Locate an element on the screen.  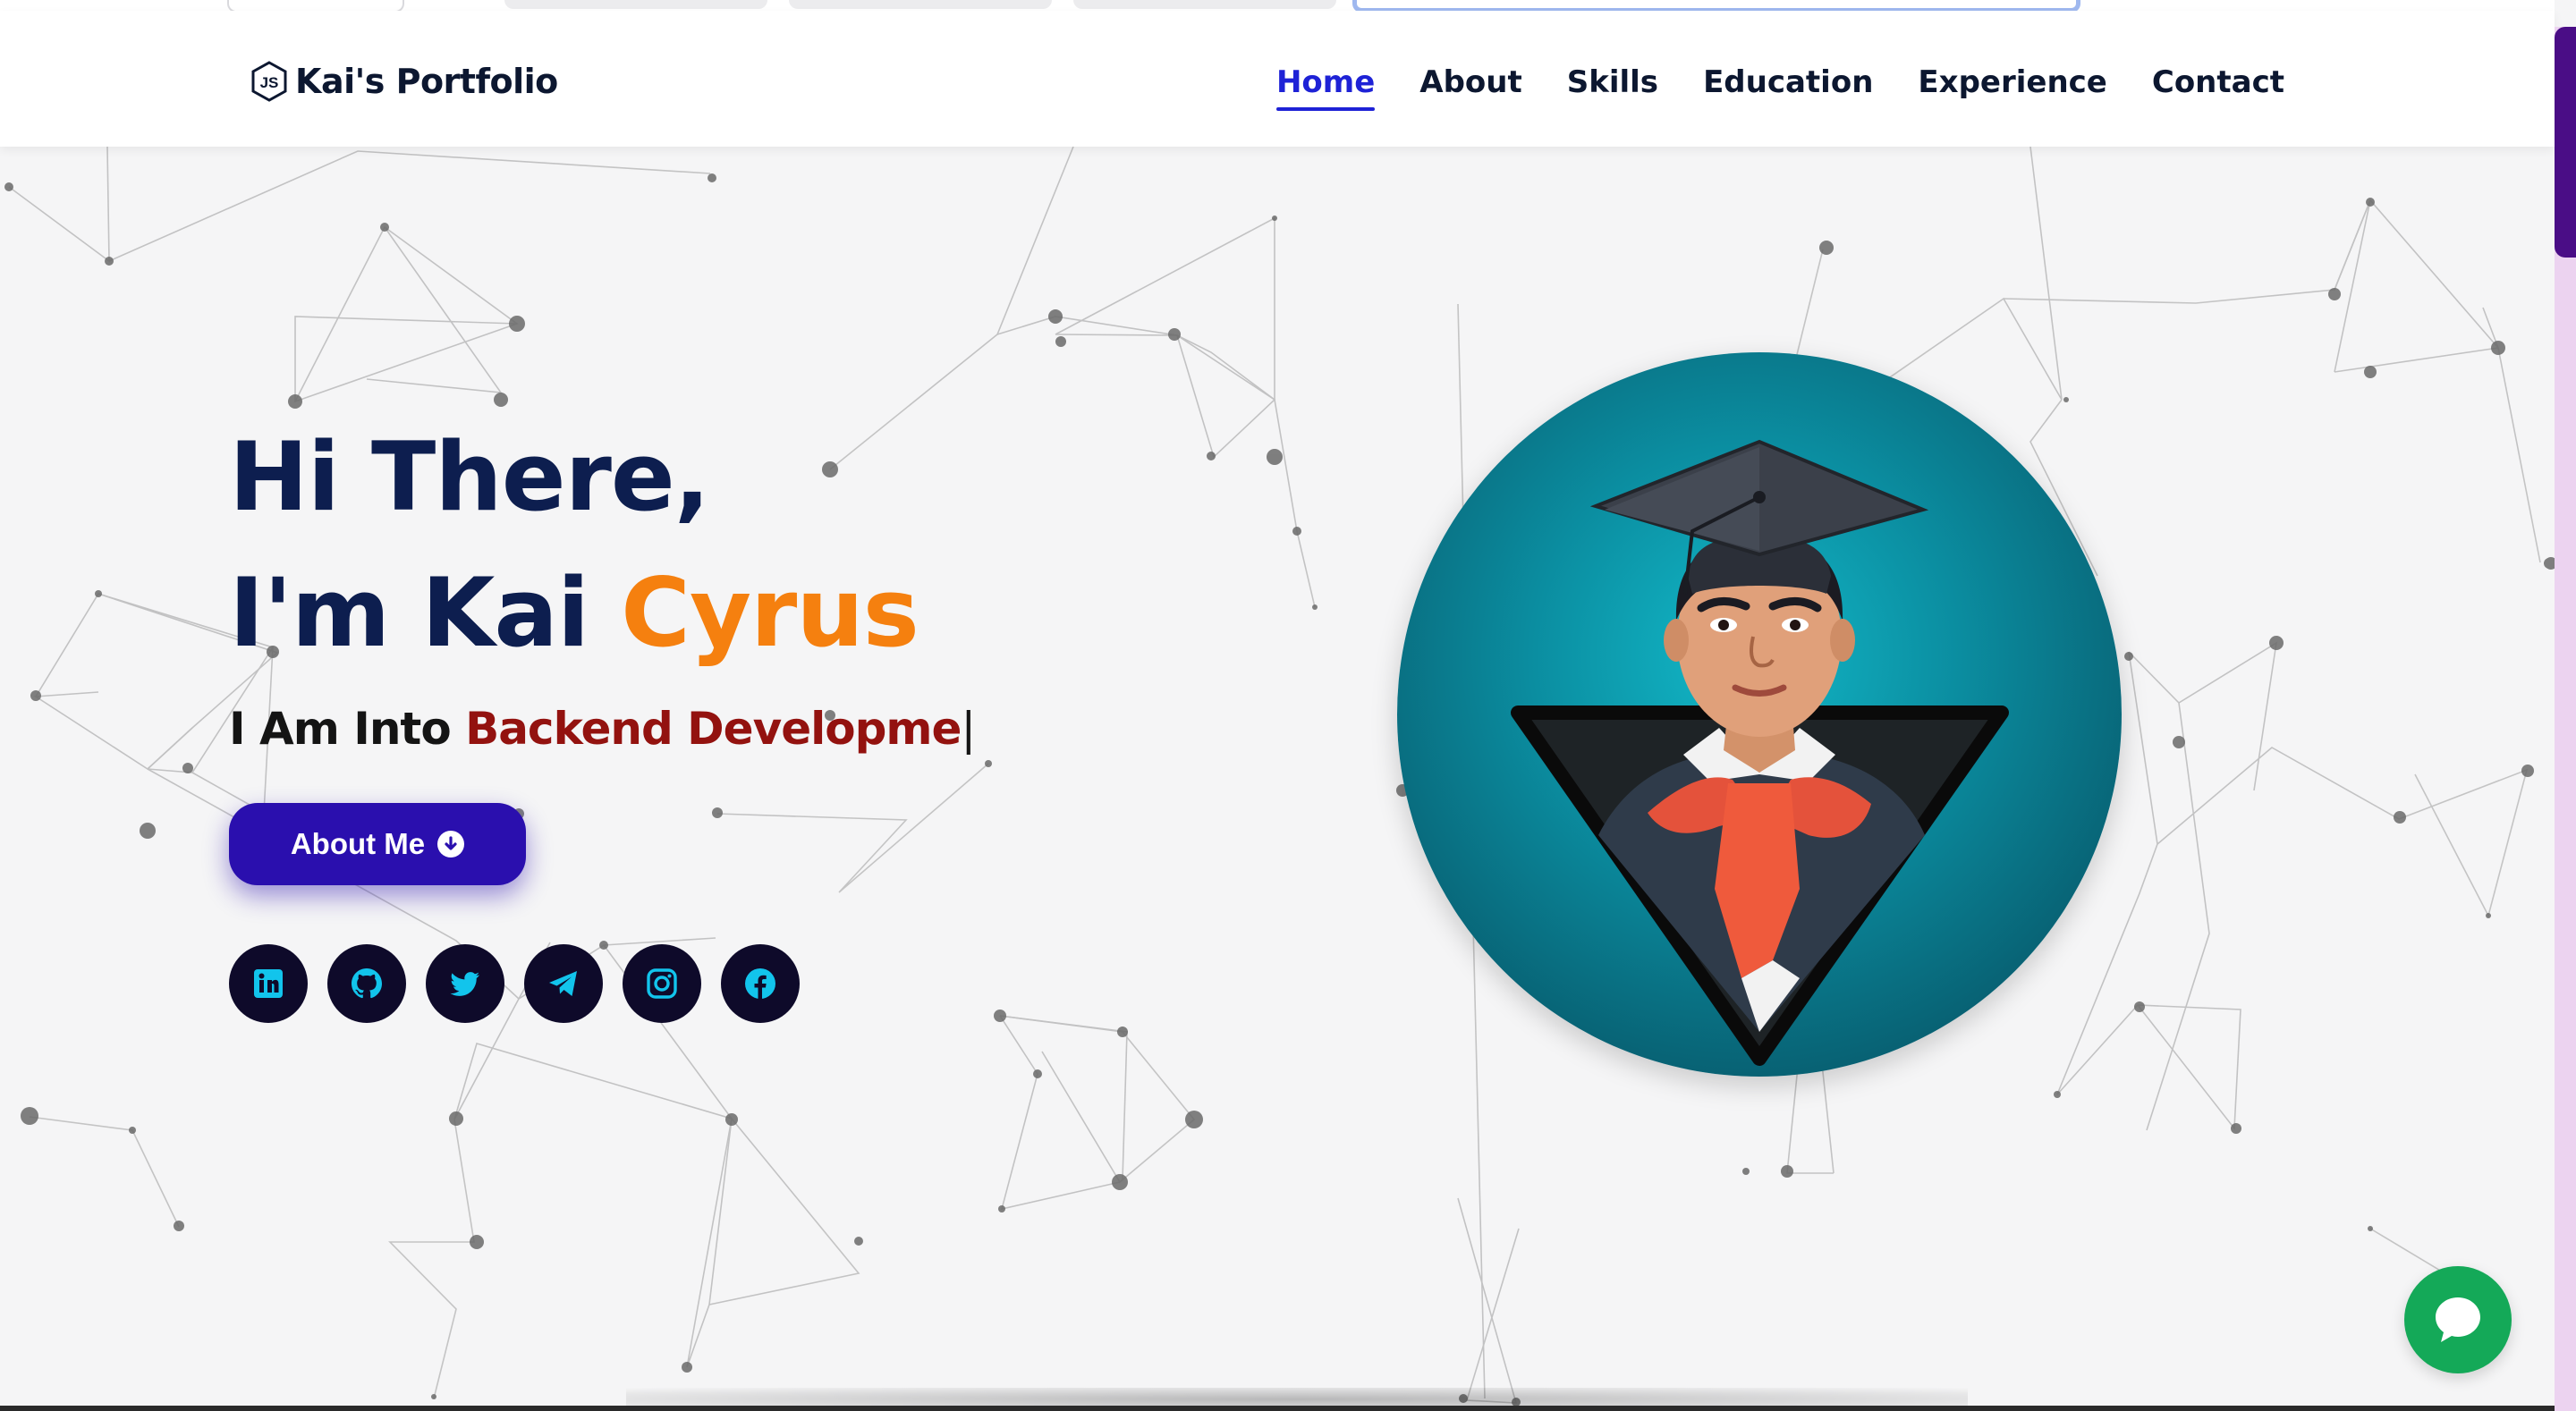
js-hexagon-icon: JS is located at coordinates (269, 81).